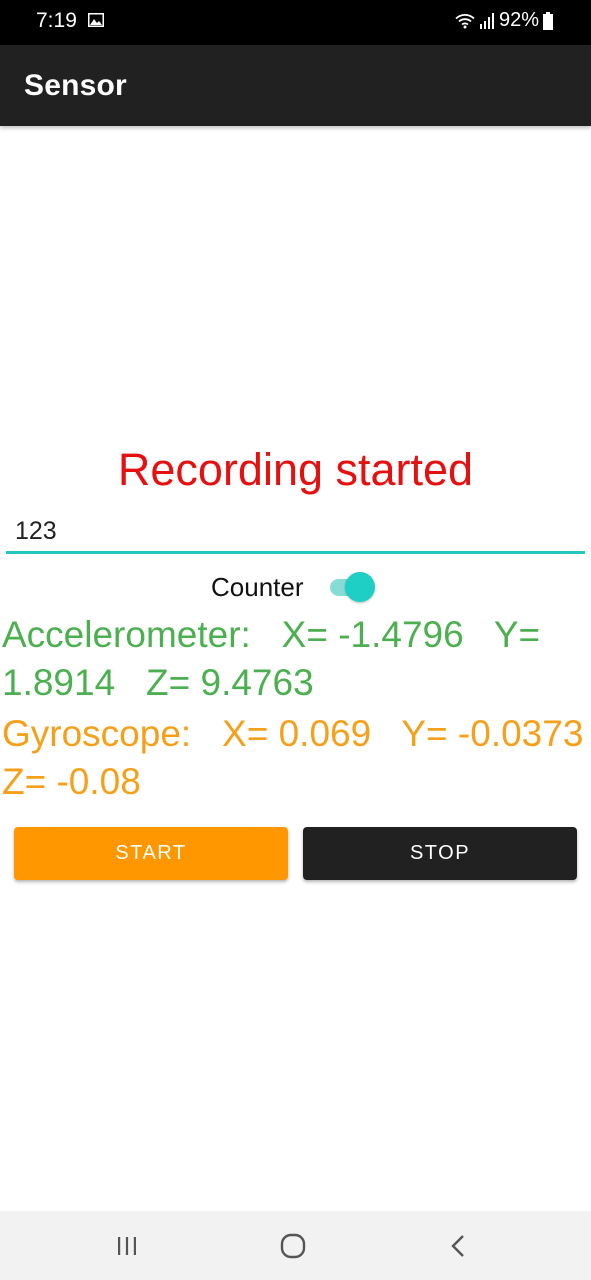  I want to click on gyroscope-reading: Gyroscope: X= 0.069 Y= -0.0373 Z= -0.08, so click(293, 757).